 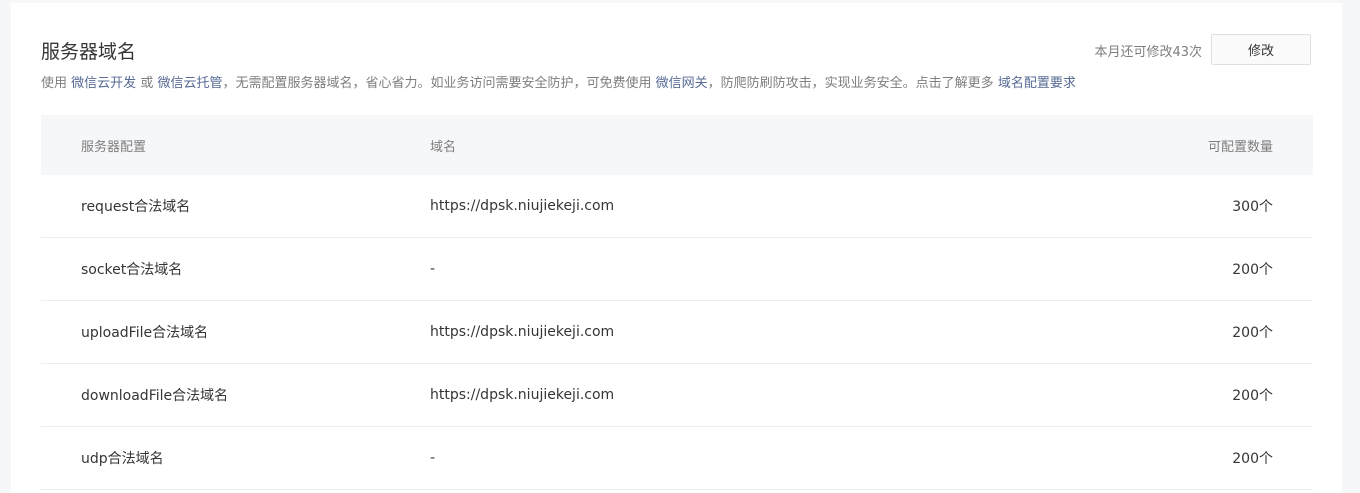 I want to click on row-config: request合法域名, so click(x=136, y=207).